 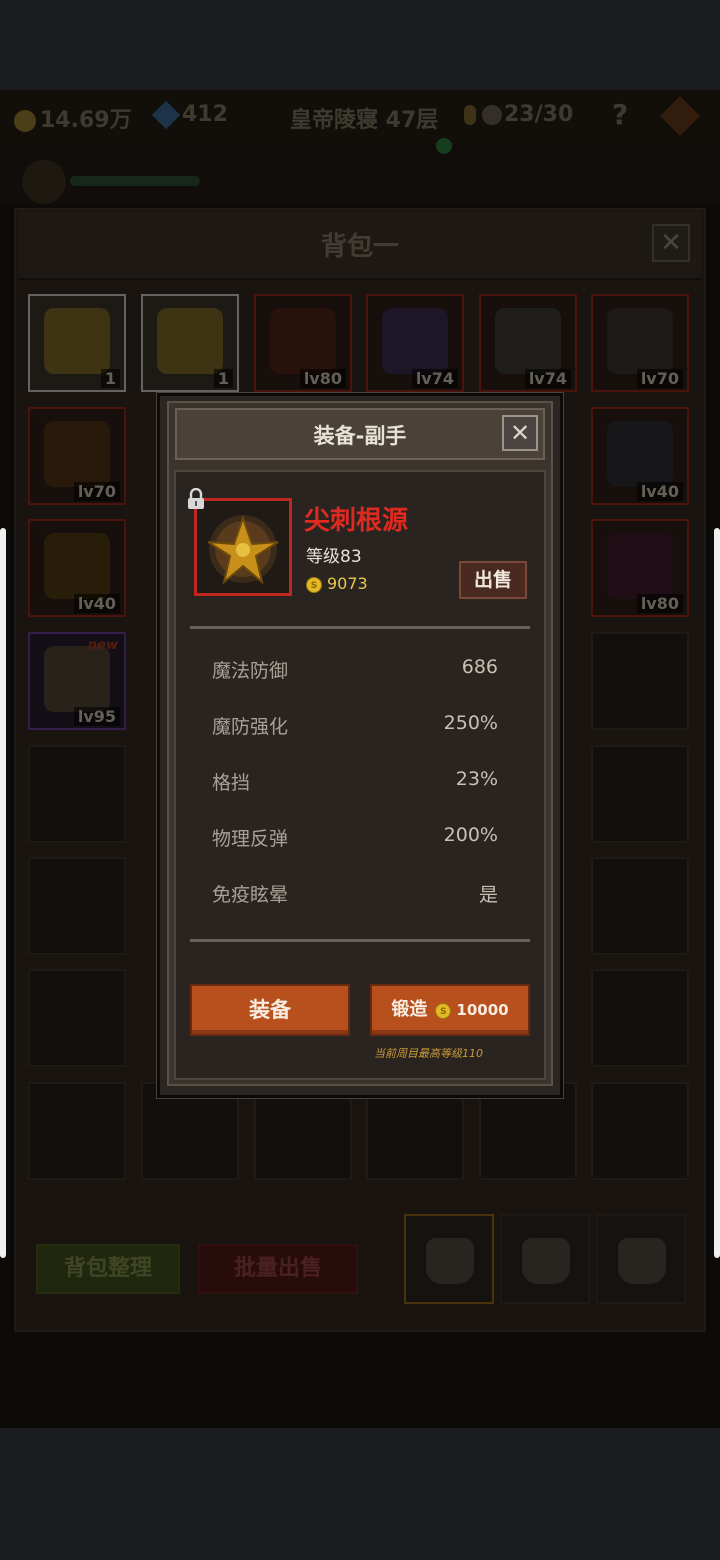 I want to click on max-level-note: 当前周目最高等级110, so click(x=428, y=1053).